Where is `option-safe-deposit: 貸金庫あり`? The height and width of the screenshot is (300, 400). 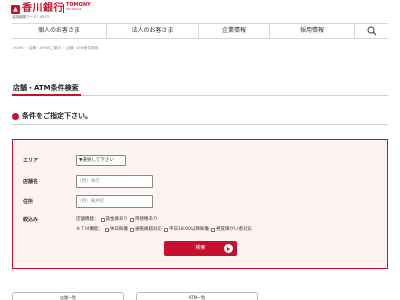 option-safe-deposit: 貸金庫あり is located at coordinates (117, 219).